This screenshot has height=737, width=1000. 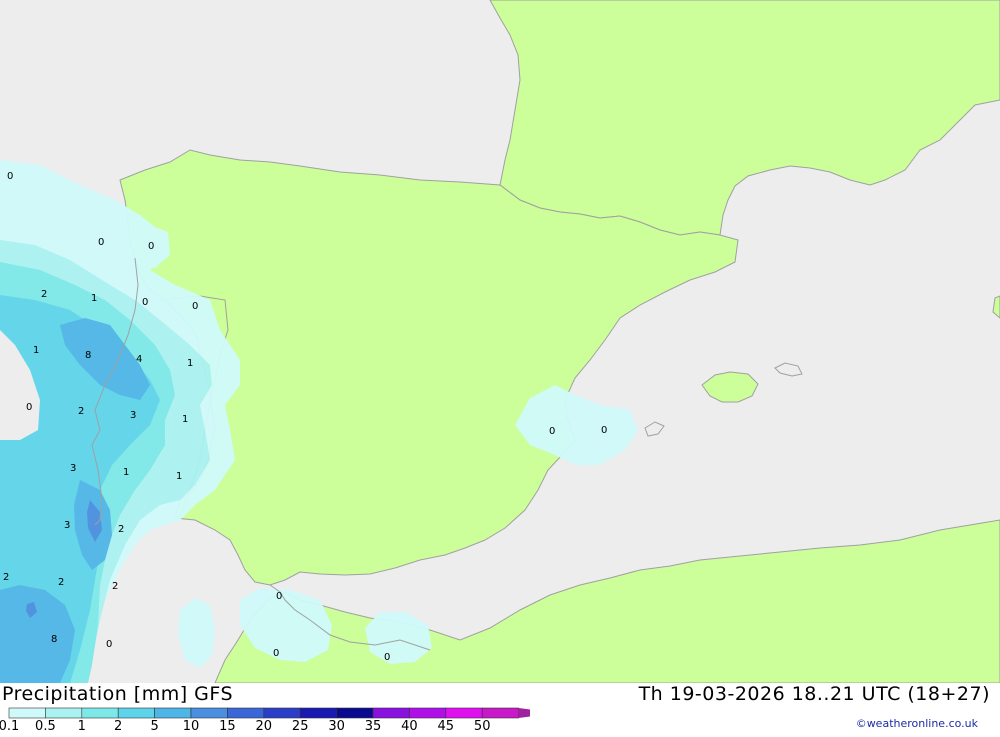 I want to click on legend-label: 0.1, so click(x=9, y=726).